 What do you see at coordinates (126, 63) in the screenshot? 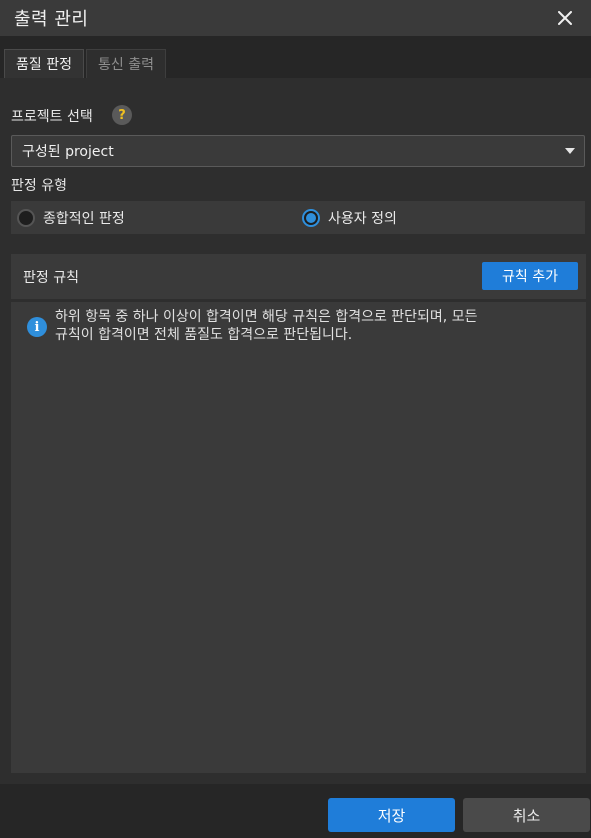
I see `tab-communication-output: 통신 출력` at bounding box center [126, 63].